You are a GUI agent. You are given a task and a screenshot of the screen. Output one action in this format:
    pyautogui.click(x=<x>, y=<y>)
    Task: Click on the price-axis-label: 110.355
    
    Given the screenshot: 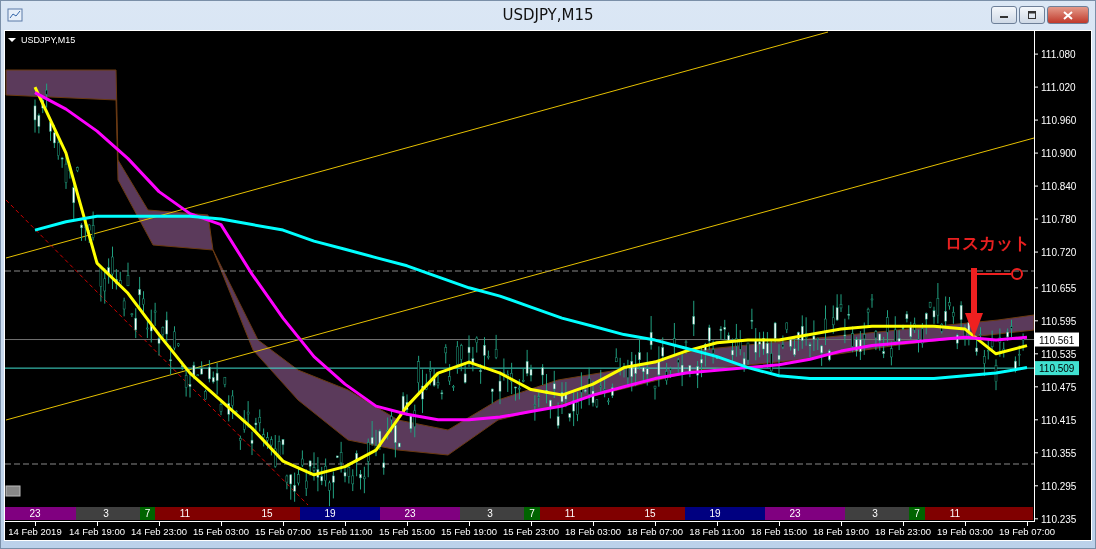 What is the action you would take?
    pyautogui.click(x=1059, y=453)
    